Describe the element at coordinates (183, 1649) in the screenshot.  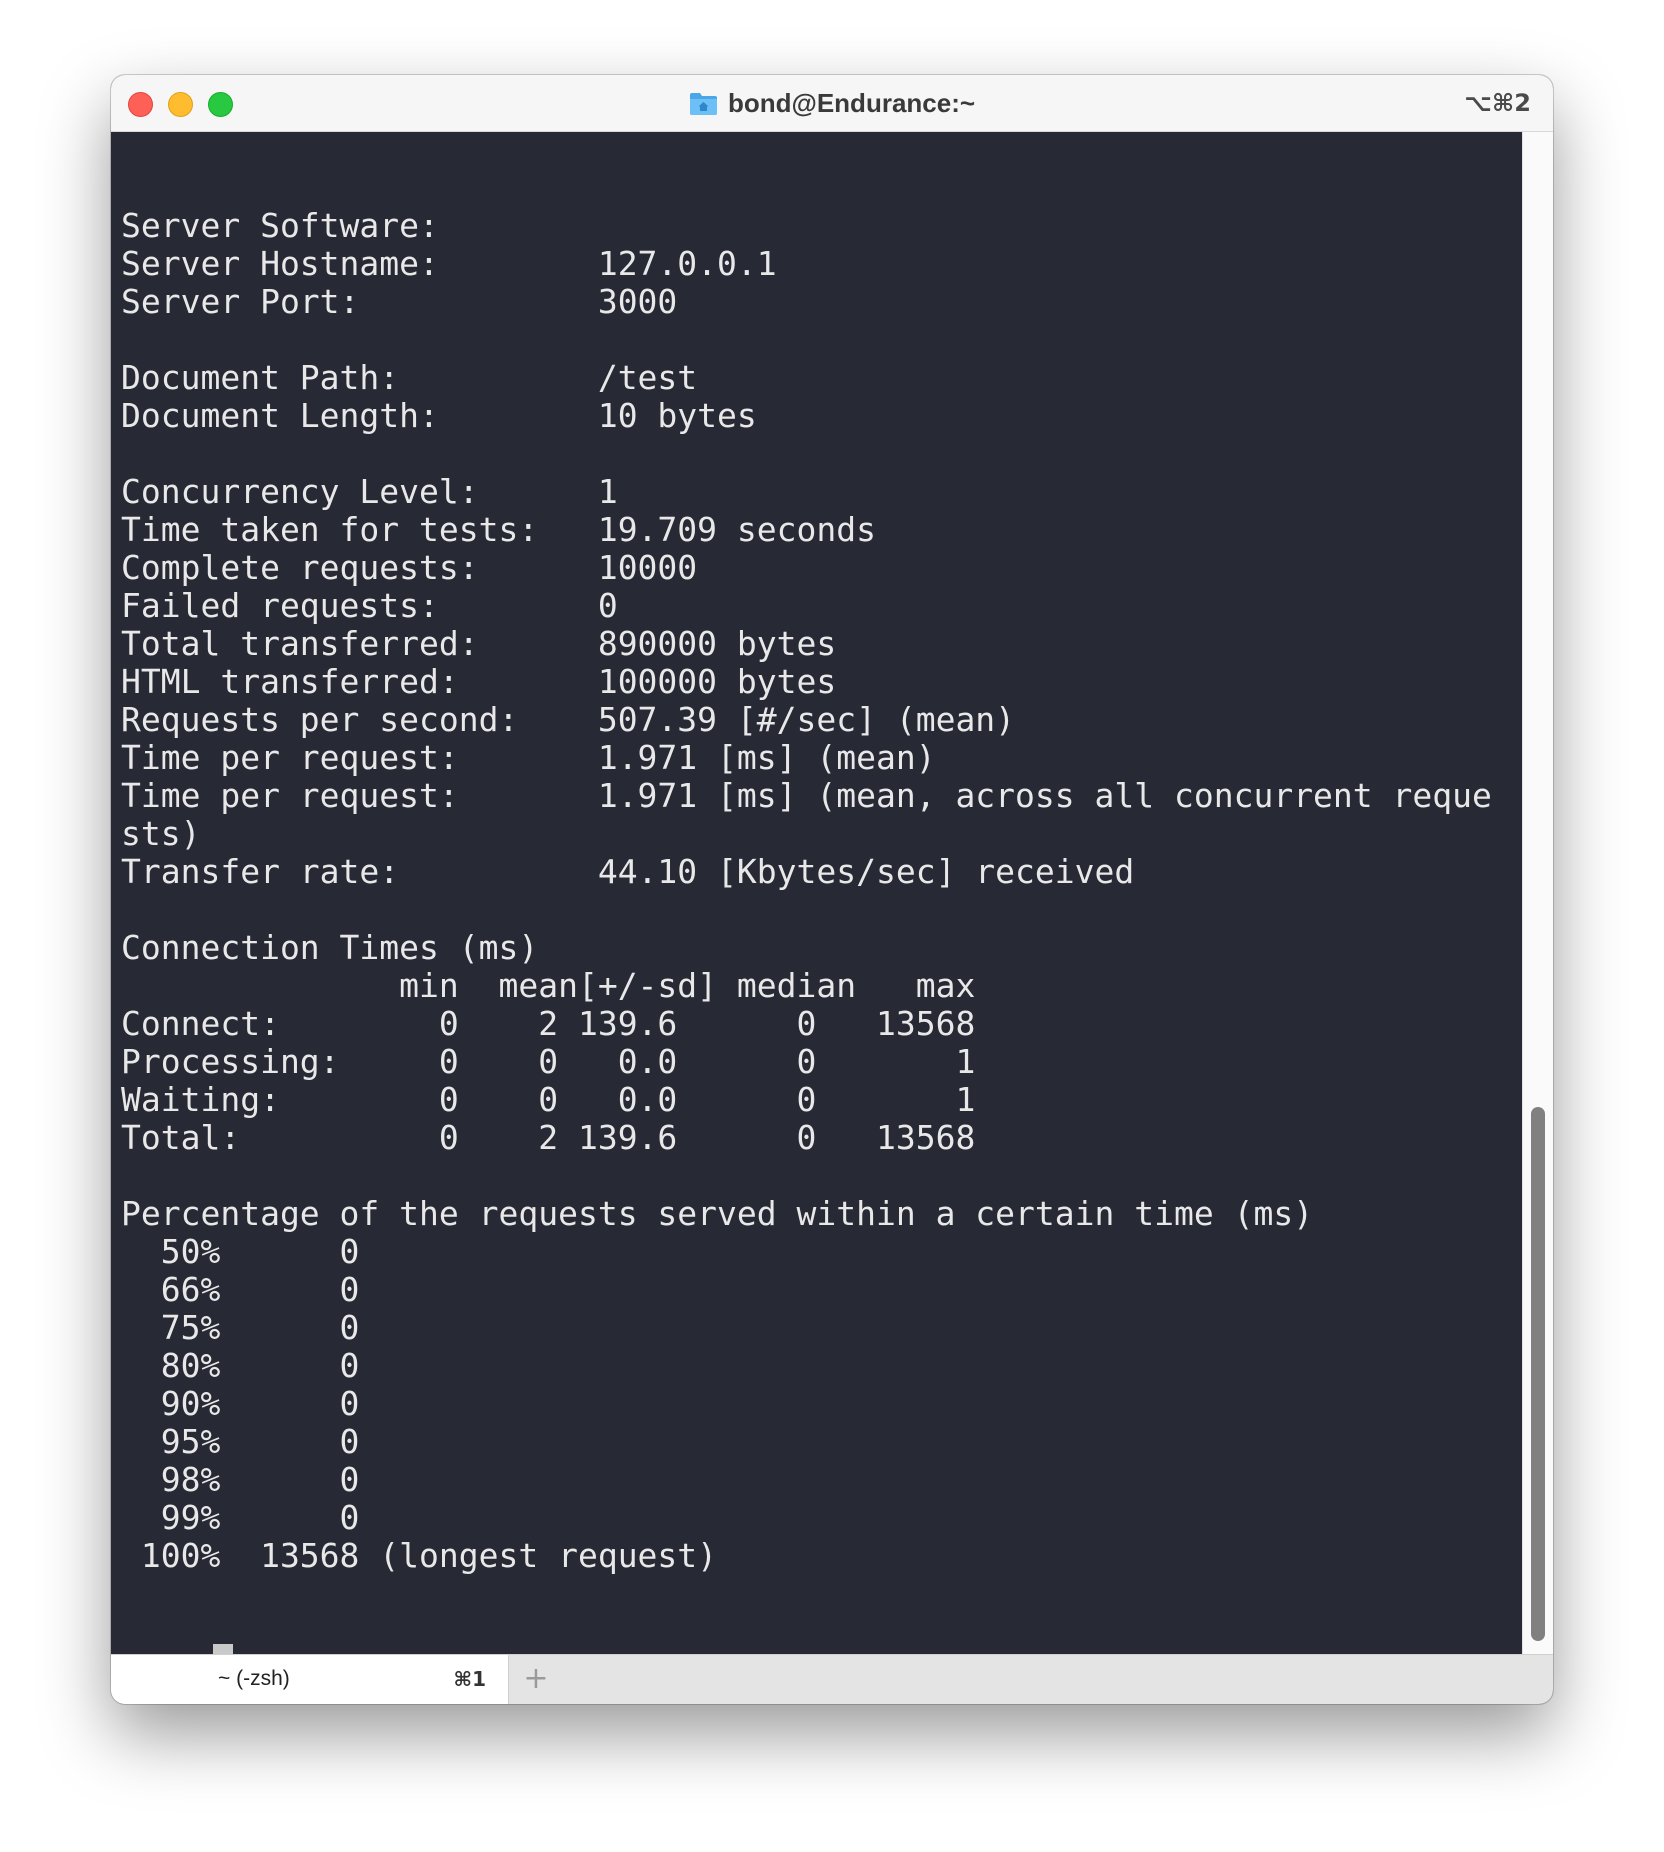
I see `prompt-directory: ~` at that location.